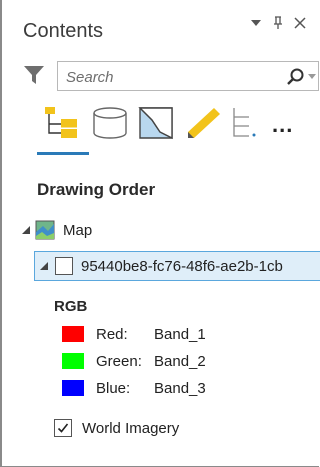 The width and height of the screenshot is (320, 467). I want to click on band-value: Band_1, so click(180, 334).